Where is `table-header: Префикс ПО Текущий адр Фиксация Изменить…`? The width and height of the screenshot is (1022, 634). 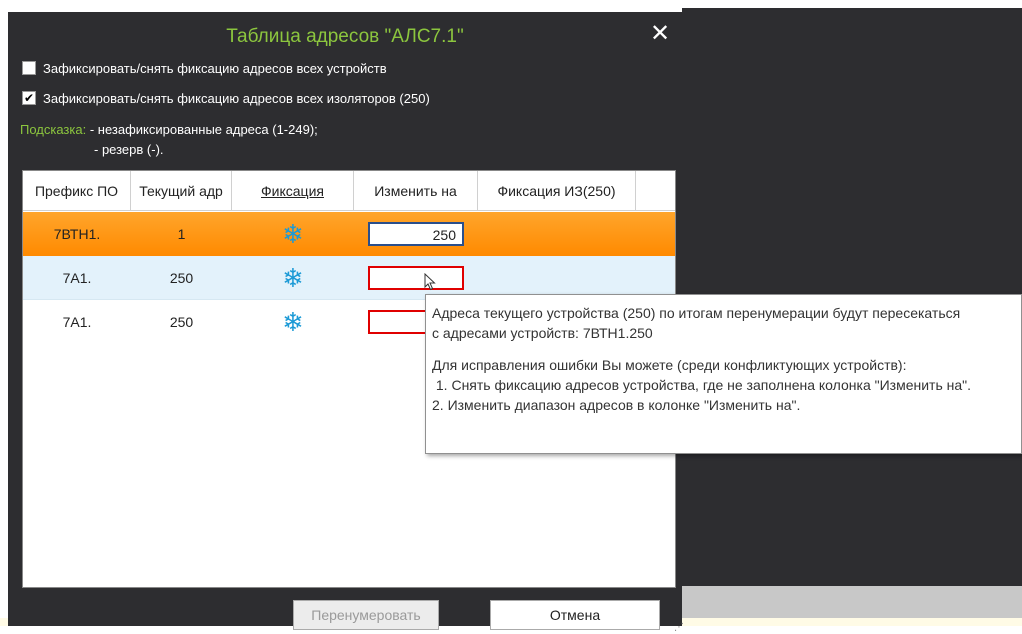
table-header: Префикс ПО Текущий адр Фиксация Изменить… is located at coordinates (349, 191).